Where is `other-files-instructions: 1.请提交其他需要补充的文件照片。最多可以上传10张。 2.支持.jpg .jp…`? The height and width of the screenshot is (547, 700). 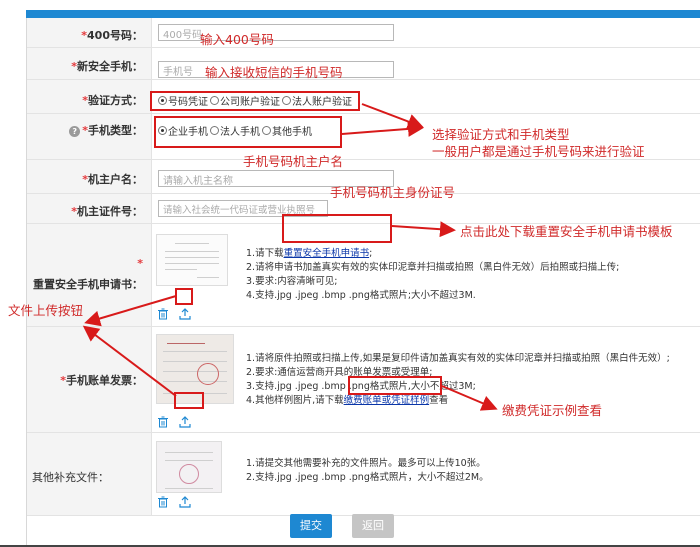 other-files-instructions: 1.请提交其他需要补充的文件照片。最多可以上传10张。 2.支持.jpg .jp… is located at coordinates (367, 470).